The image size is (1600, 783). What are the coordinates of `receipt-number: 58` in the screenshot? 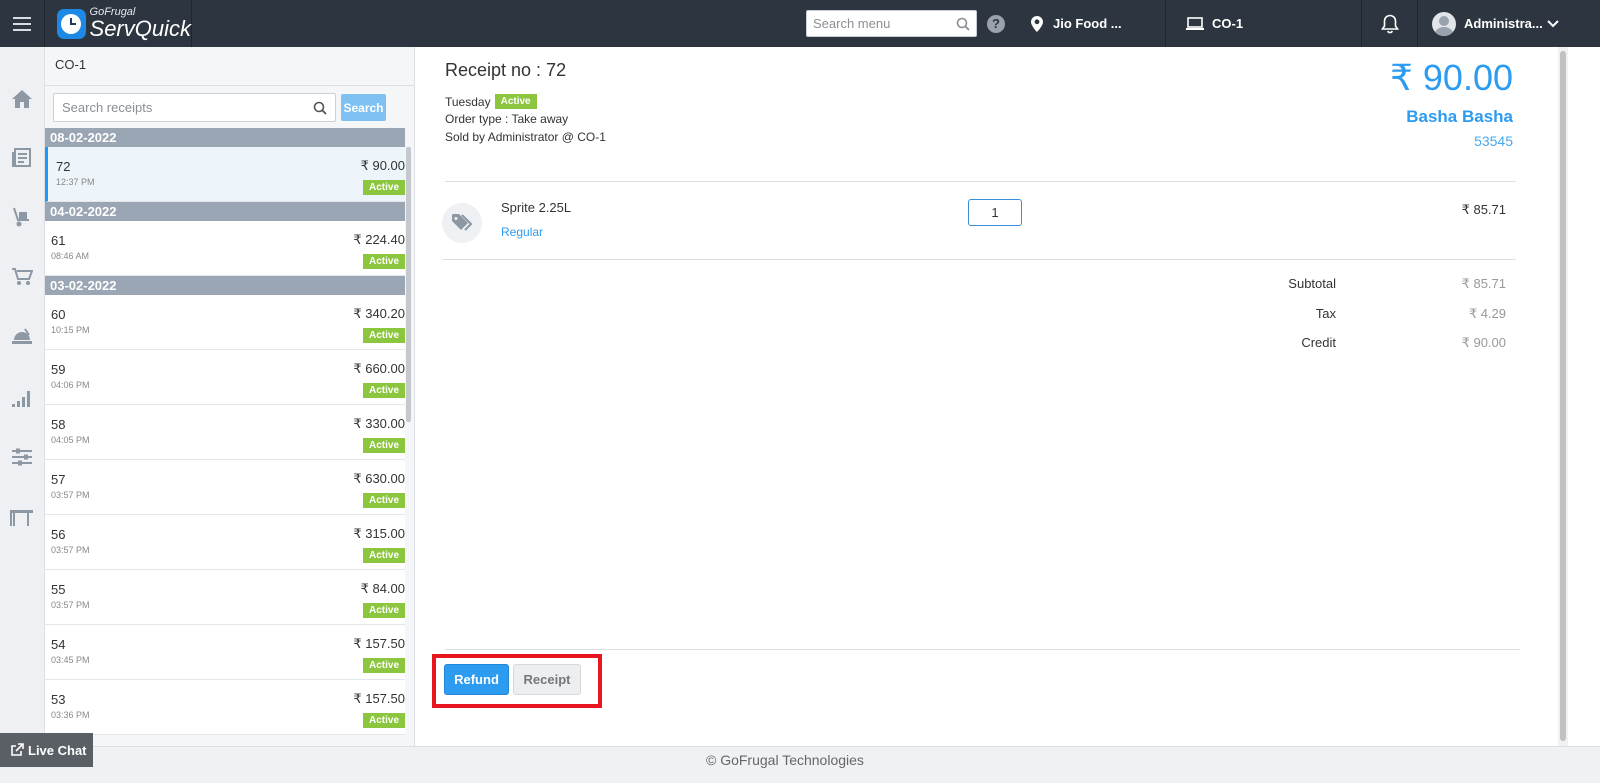 It's located at (58, 424).